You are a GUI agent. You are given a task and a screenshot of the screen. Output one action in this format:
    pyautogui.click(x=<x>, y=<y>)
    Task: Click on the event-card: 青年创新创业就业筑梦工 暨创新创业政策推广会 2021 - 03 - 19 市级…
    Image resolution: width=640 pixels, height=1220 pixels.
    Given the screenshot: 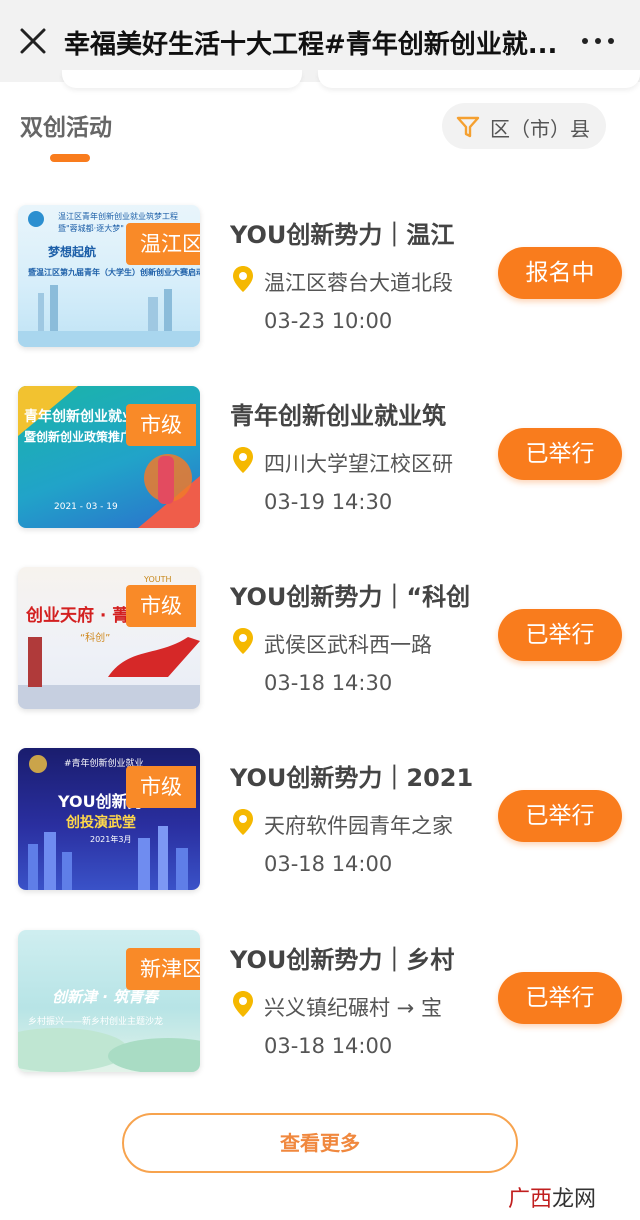 What is the action you would take?
    pyautogui.click(x=320, y=471)
    